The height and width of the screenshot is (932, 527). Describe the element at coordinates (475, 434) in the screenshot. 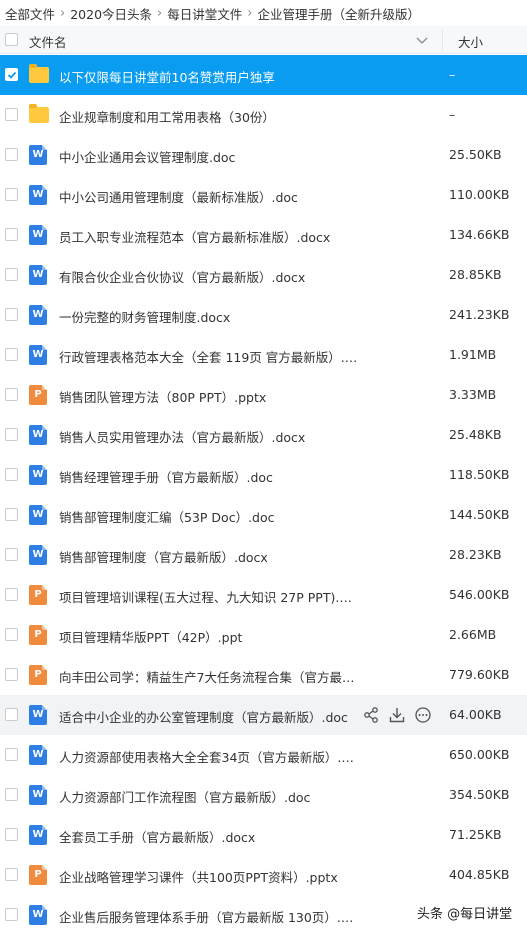

I see `file-size: 25.48KB` at that location.